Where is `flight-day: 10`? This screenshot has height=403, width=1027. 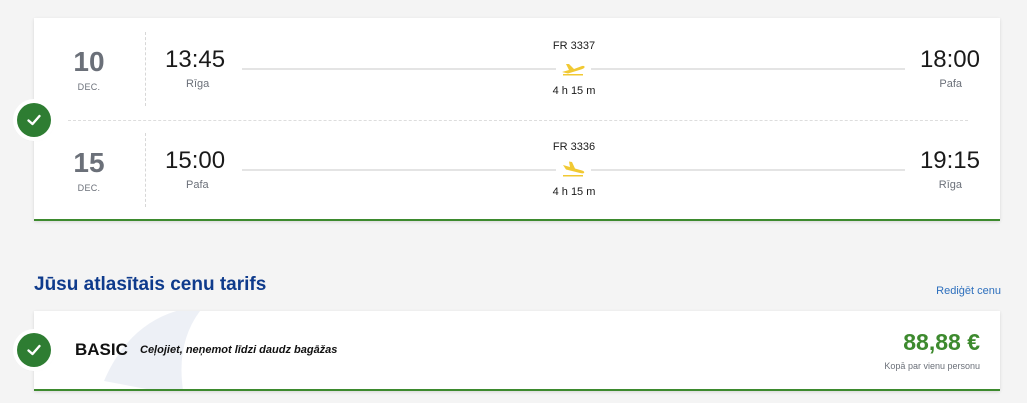 flight-day: 10 is located at coordinates (89, 61).